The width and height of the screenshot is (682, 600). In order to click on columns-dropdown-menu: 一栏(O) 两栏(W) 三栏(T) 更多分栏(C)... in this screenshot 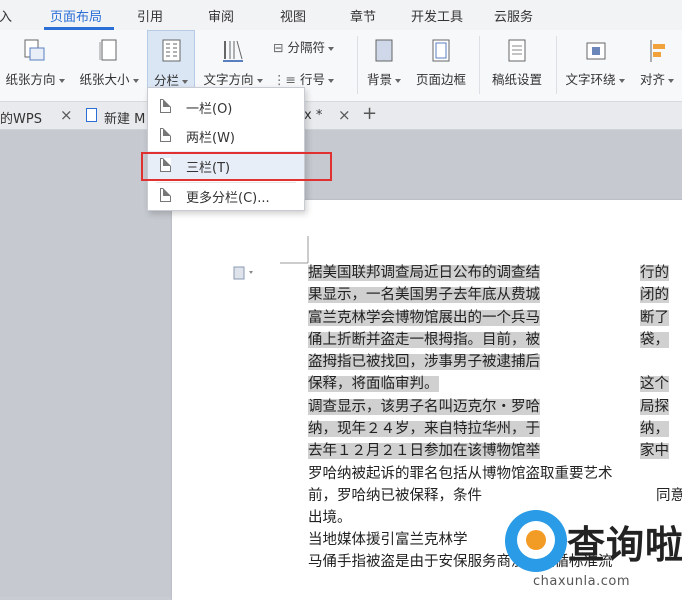, I will do `click(226, 149)`.